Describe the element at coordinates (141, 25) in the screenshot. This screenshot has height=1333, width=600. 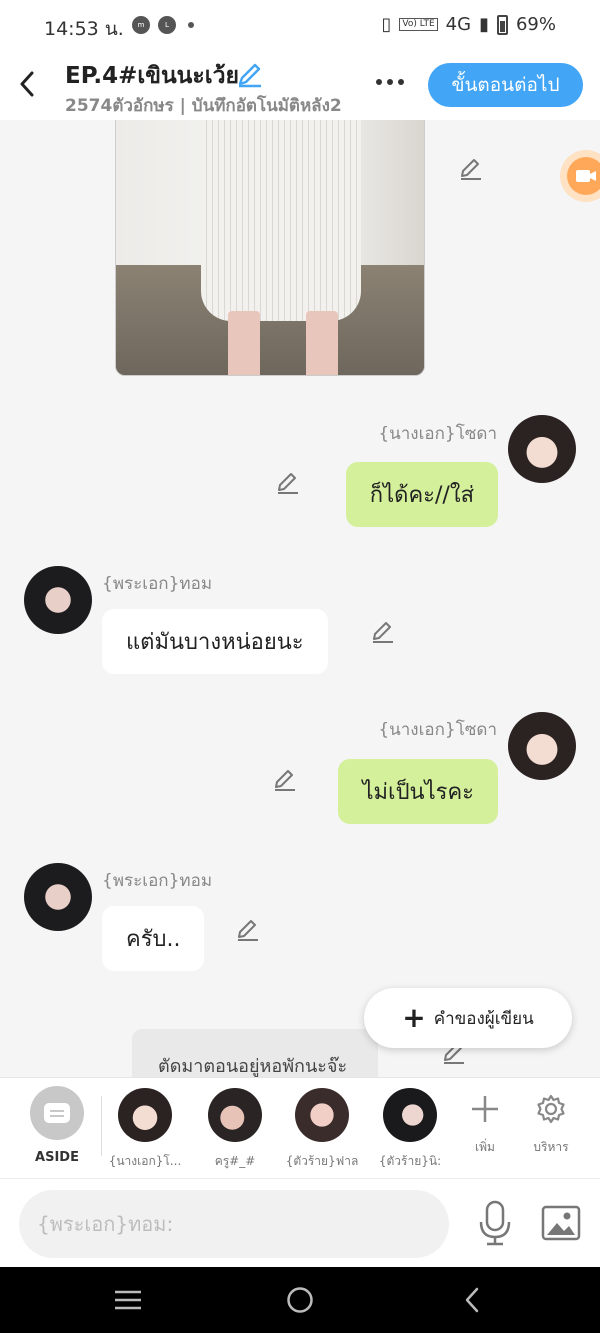
I see `messenger-icon: m` at that location.